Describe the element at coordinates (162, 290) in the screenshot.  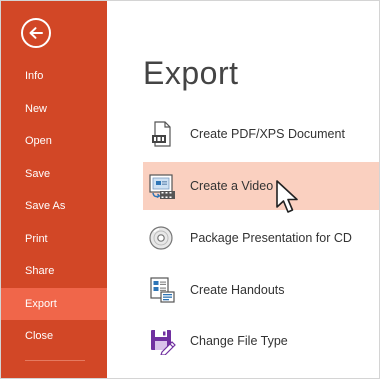
I see `handouts-icon` at that location.